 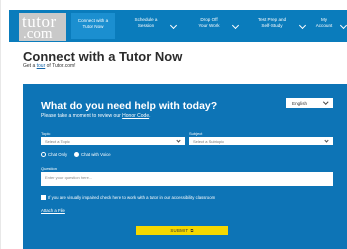 I want to click on accessibility-checkbox, so click(x=43, y=197).